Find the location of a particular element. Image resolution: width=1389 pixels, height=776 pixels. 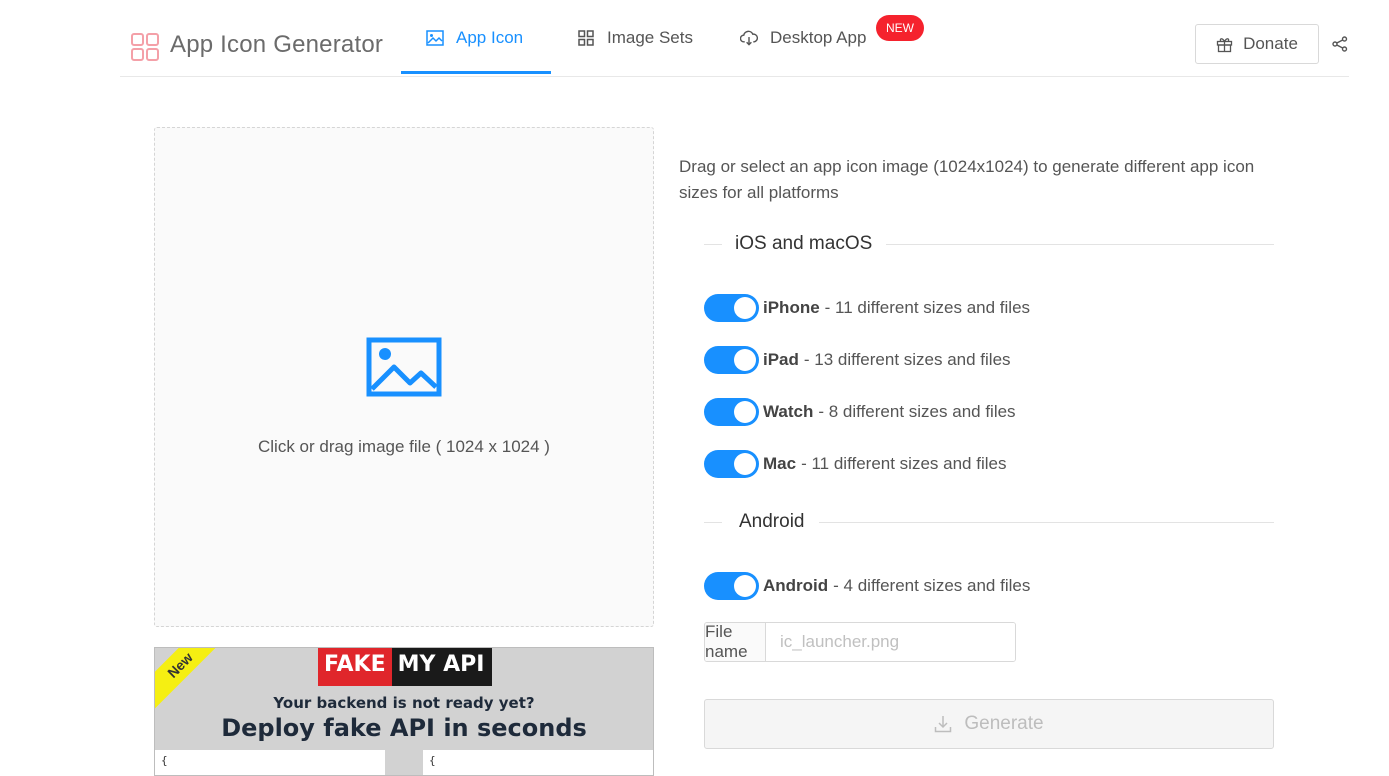

dropzone-prompt: Click or drag image file ( 1024 x 1024 ) is located at coordinates (404, 446).